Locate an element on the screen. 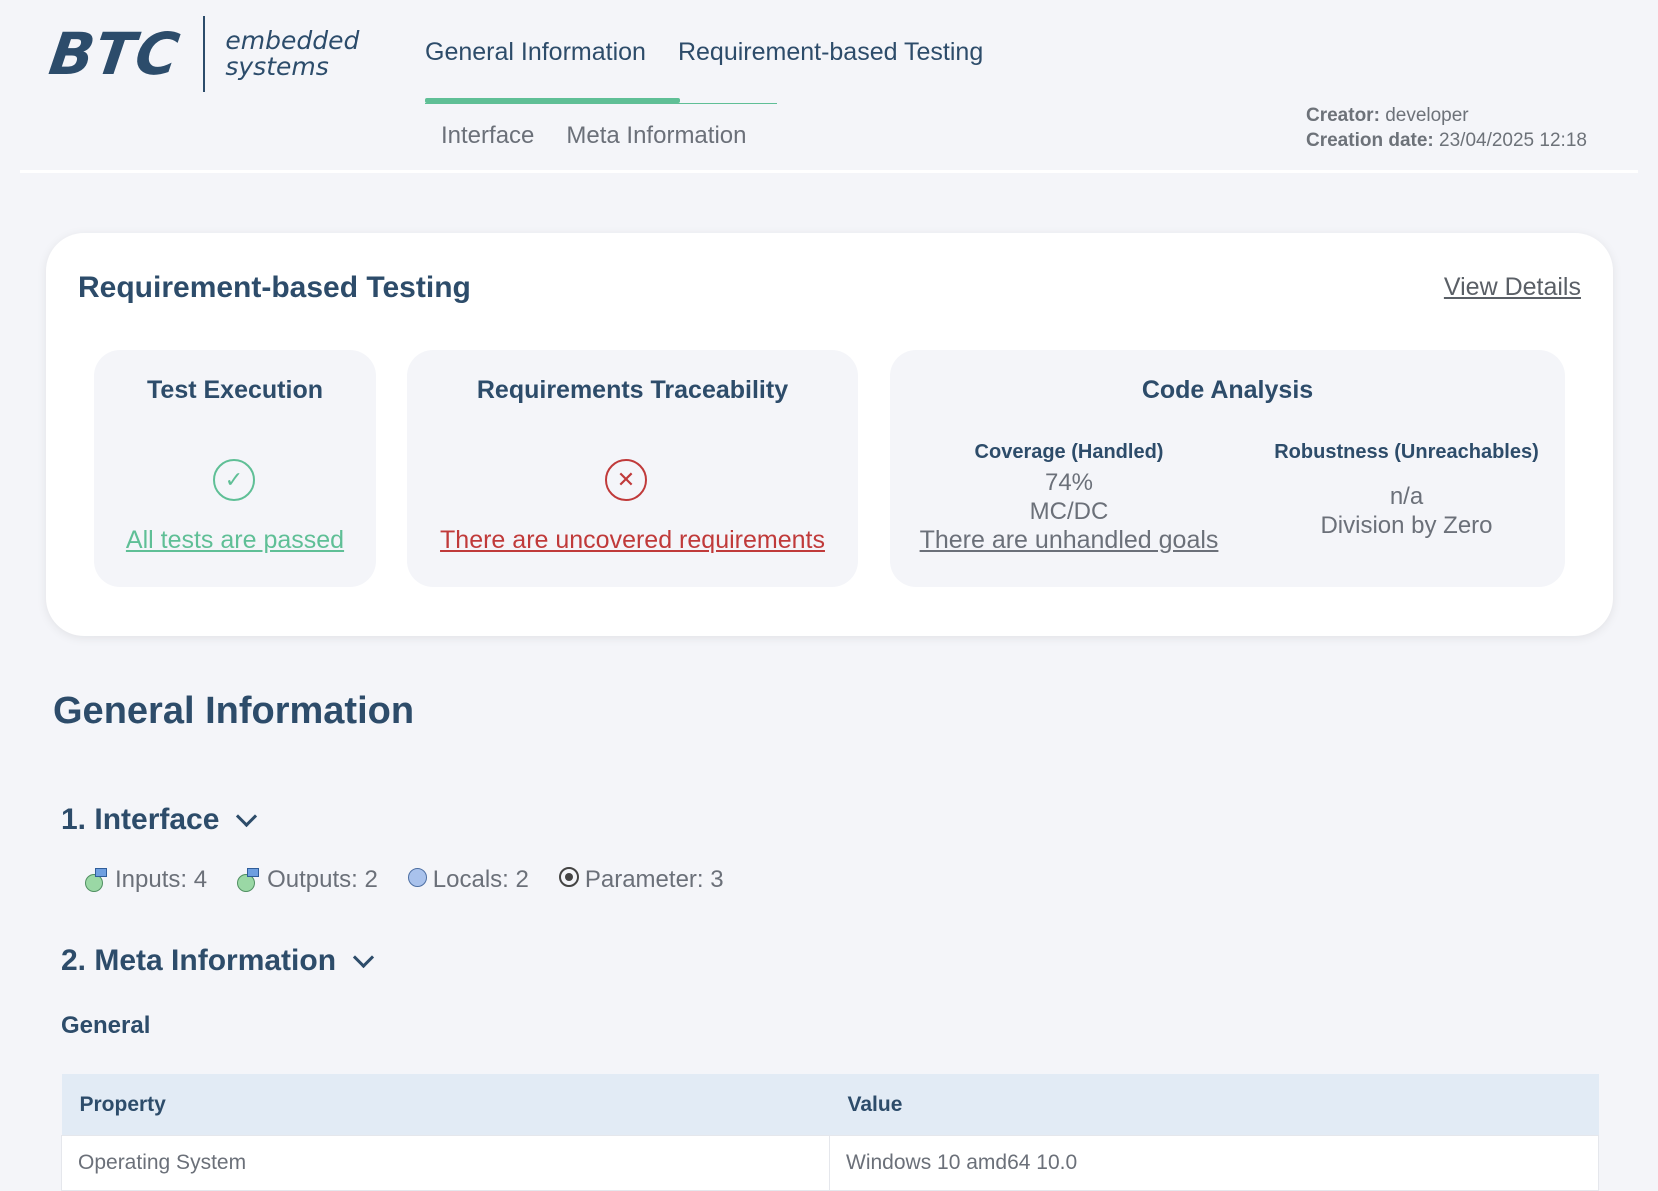 The width and height of the screenshot is (1658, 1191). btc-logo: BTC embedded systems is located at coordinates (202, 54).